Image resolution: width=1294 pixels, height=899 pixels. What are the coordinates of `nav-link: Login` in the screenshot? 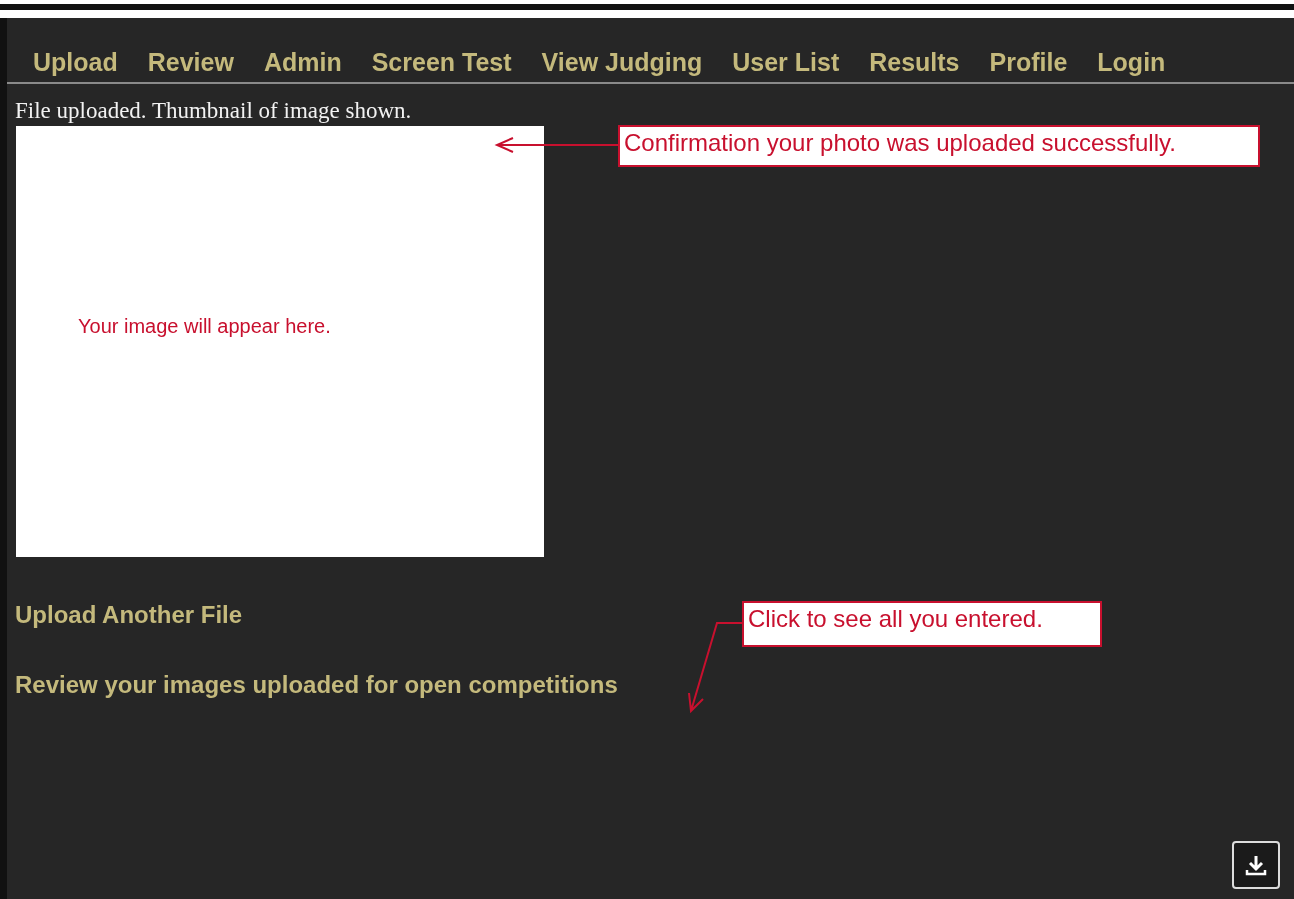 It's located at (1131, 65).